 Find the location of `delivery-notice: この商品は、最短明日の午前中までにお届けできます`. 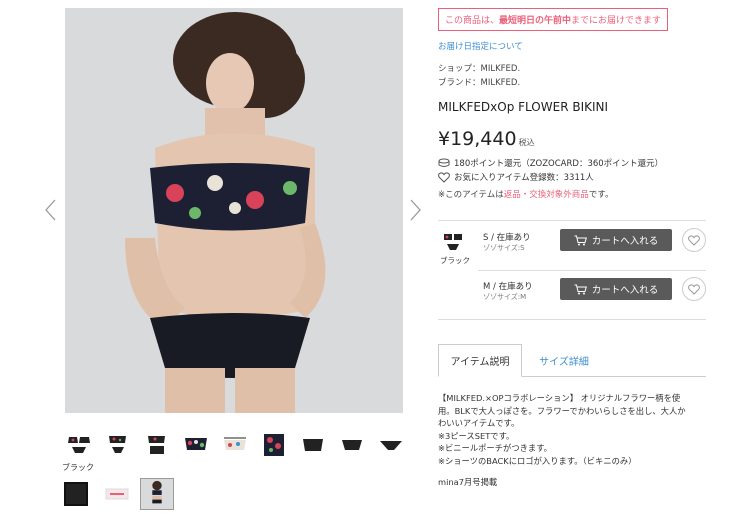

delivery-notice: この商品は、最短明日の午前中までにお届けできます is located at coordinates (553, 19).